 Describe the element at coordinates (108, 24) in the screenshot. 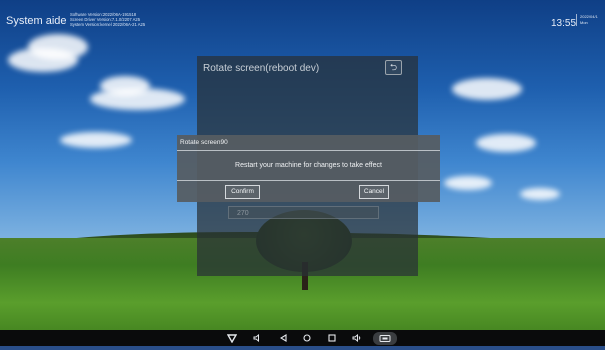

I see `system-version: System Version:kernel 2022/06A-21 A25` at that location.